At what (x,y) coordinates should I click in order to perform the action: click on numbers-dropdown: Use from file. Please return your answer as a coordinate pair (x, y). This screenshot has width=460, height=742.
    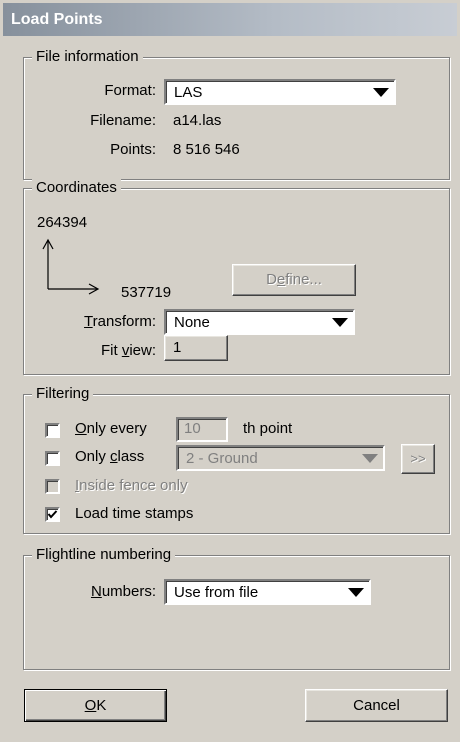
    Looking at the image, I should click on (267, 592).